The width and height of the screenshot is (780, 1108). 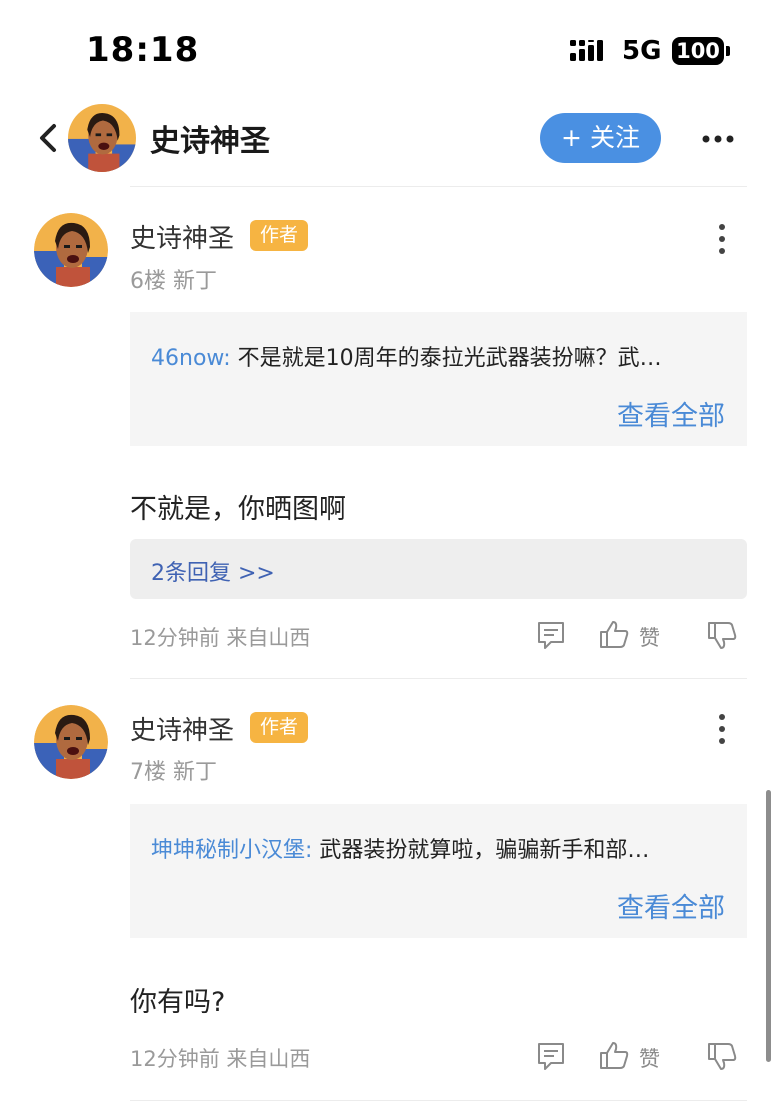 I want to click on floor-label: 7楼 新丁, so click(x=173, y=770).